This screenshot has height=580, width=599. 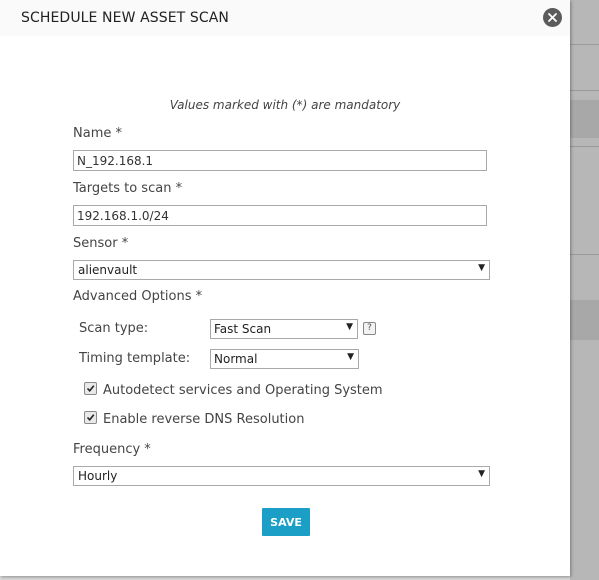 I want to click on scan-type-label: Scan type:, so click(x=114, y=328).